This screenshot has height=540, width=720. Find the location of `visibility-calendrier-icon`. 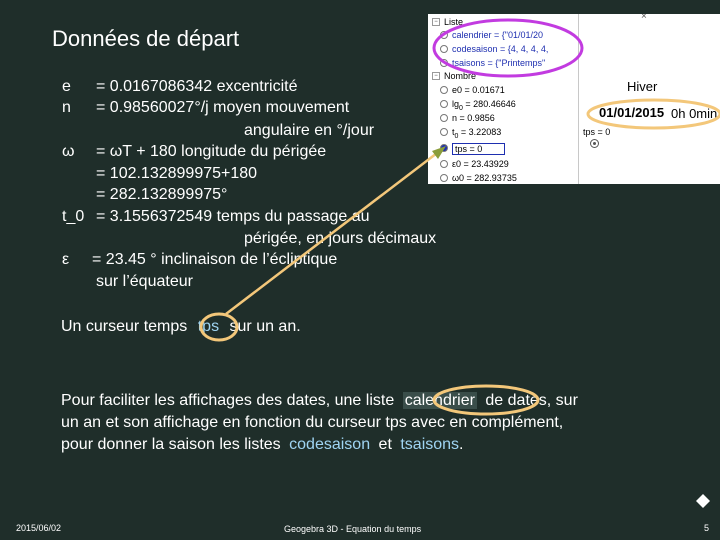

visibility-calendrier-icon is located at coordinates (444, 35).